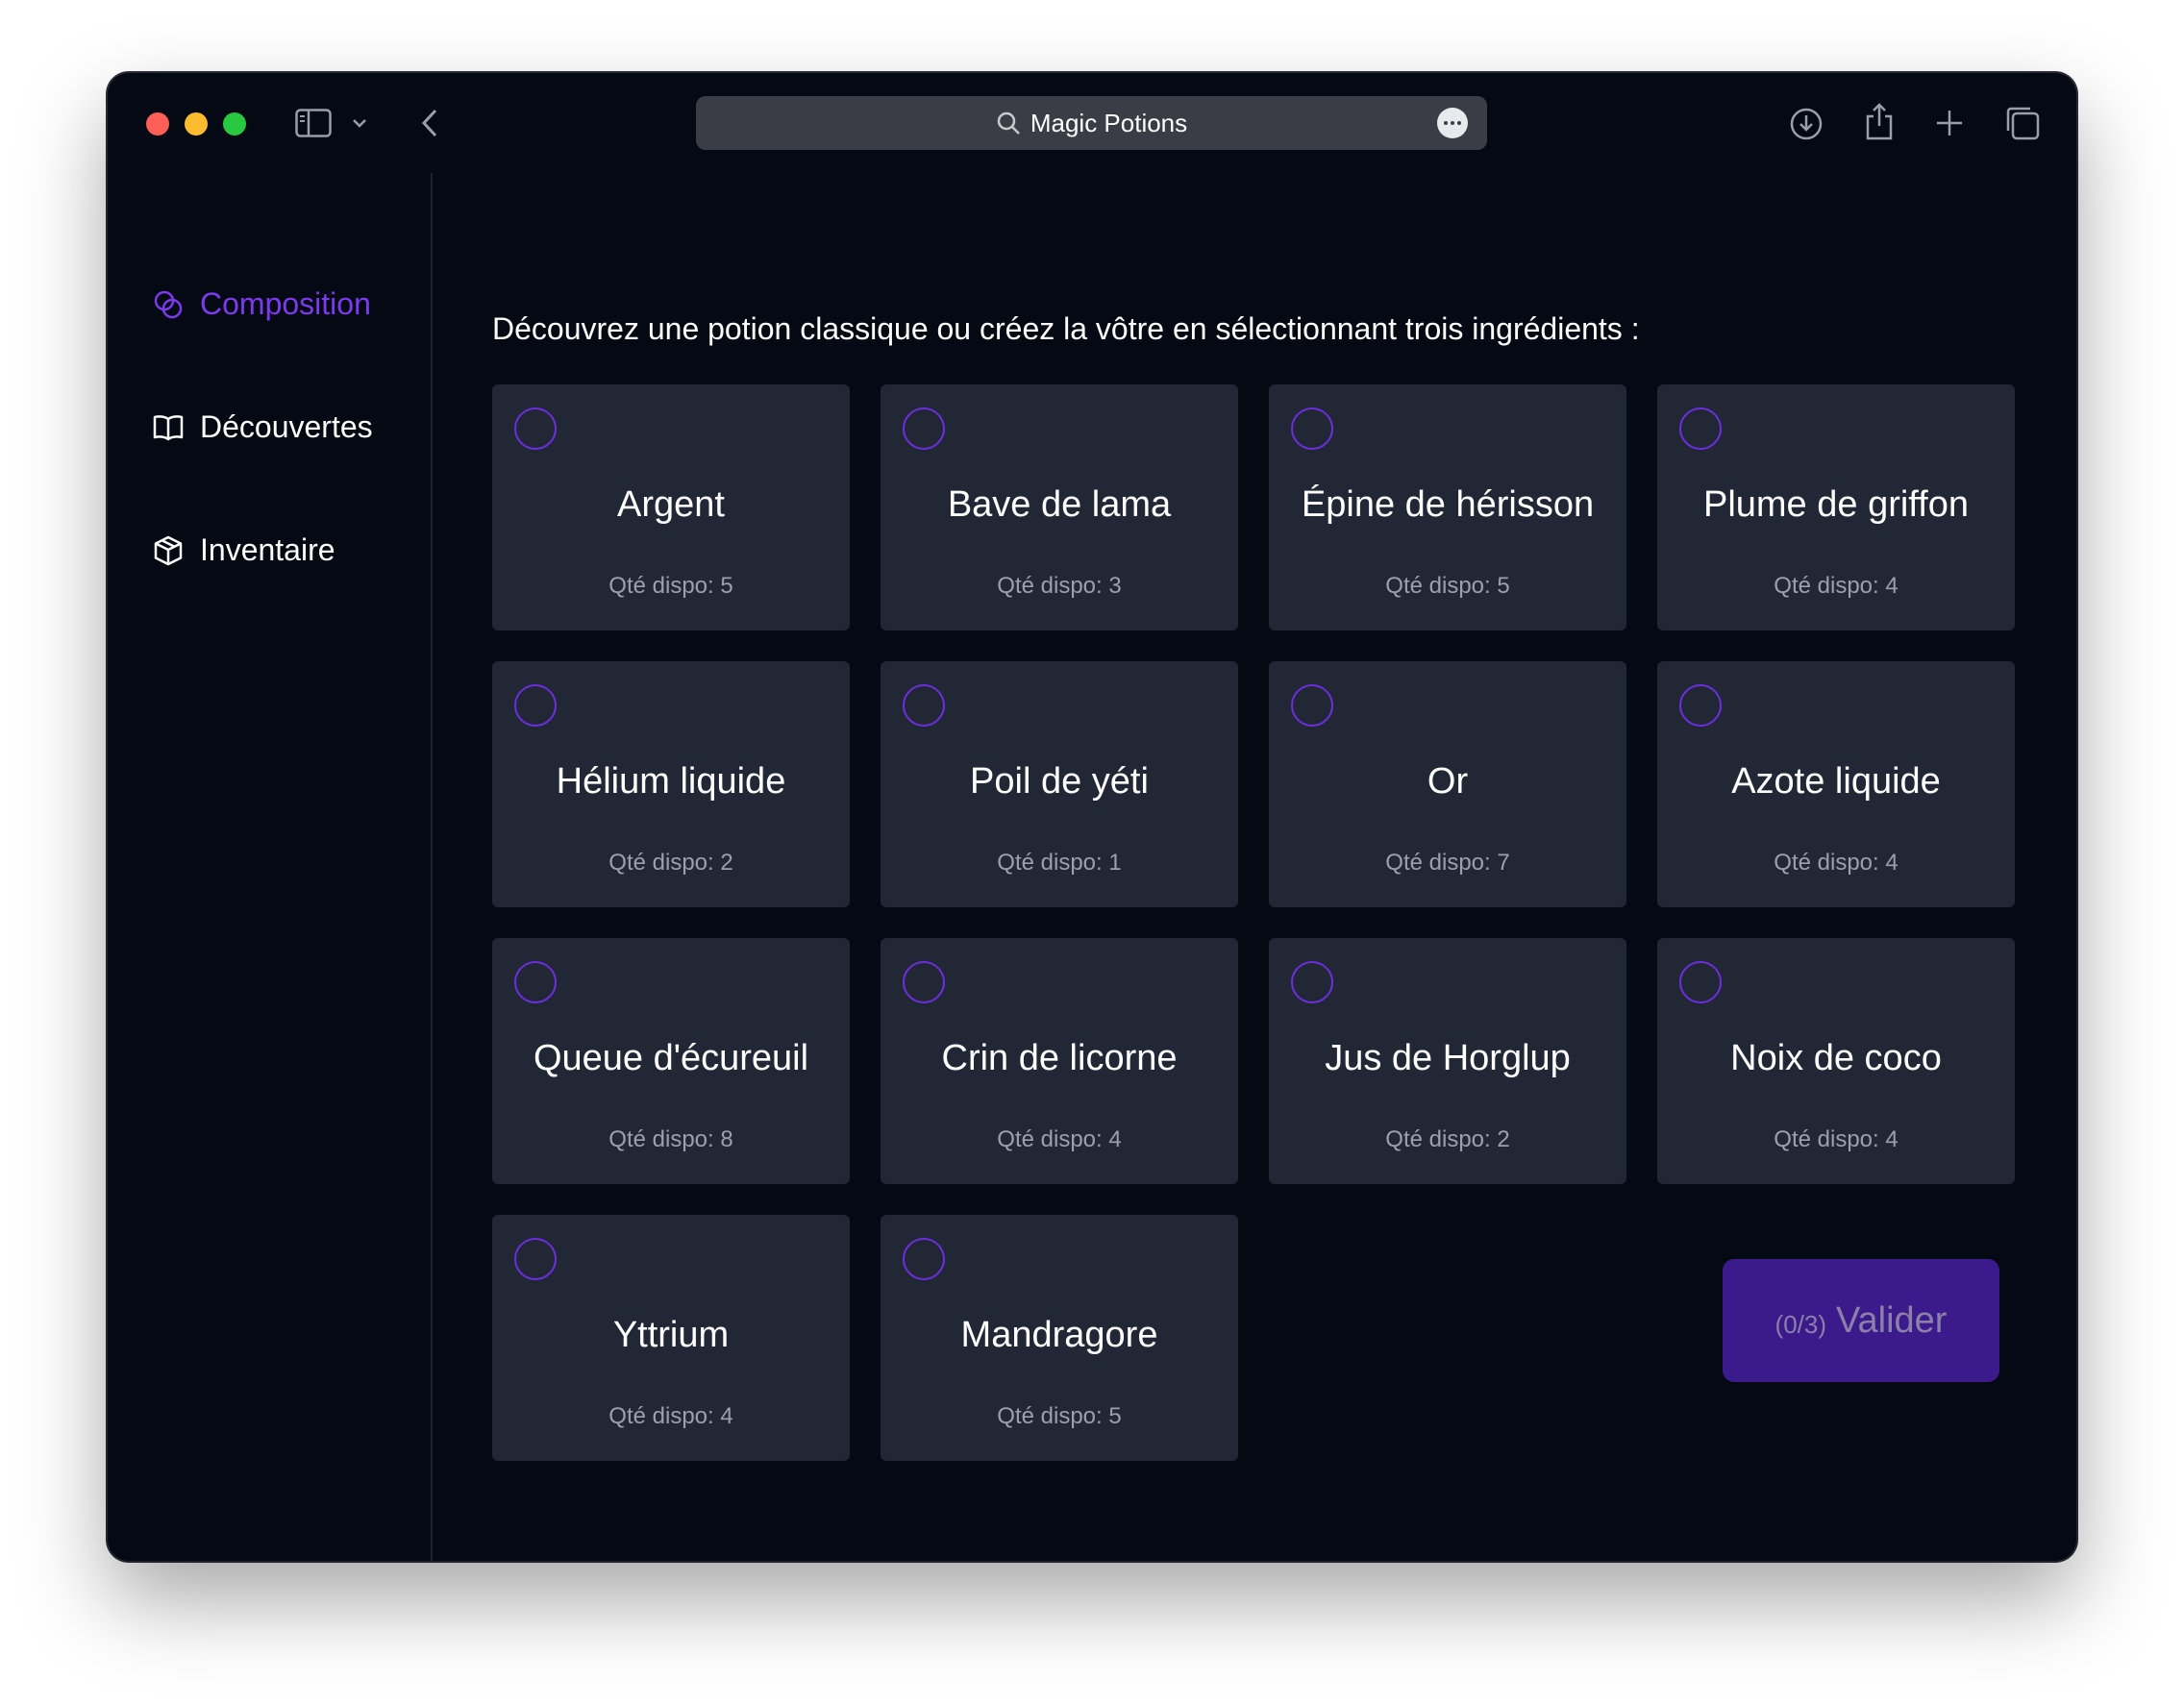 This screenshot has width=2184, height=1705. Describe the element at coordinates (2023, 123) in the screenshot. I see `tab-overview-icon` at that location.